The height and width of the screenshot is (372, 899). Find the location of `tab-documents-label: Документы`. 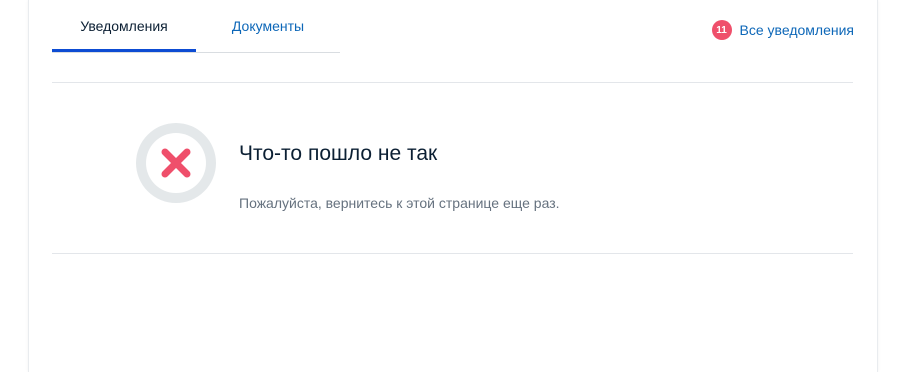

tab-documents-label: Документы is located at coordinates (268, 26).